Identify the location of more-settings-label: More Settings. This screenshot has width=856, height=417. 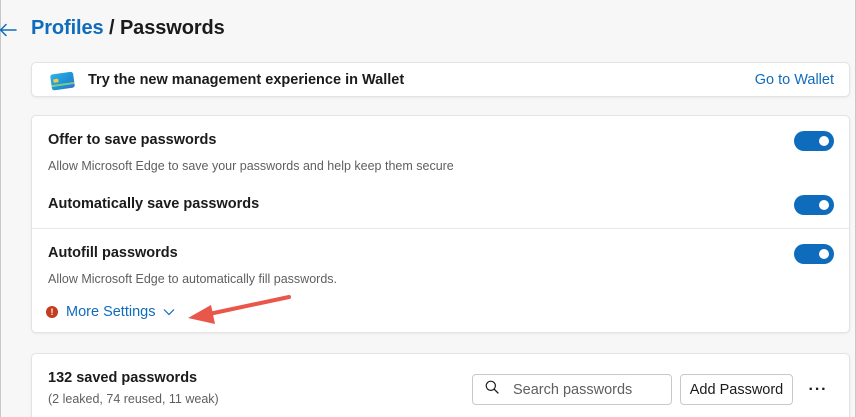
(111, 312).